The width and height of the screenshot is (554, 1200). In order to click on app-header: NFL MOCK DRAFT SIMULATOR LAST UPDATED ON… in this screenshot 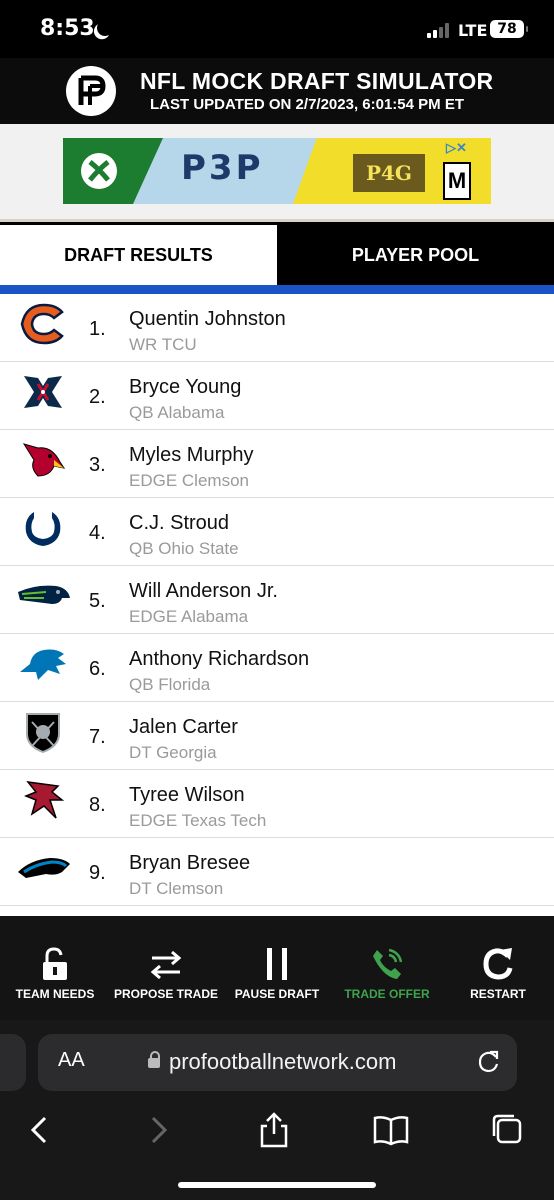, I will do `click(277, 91)`.